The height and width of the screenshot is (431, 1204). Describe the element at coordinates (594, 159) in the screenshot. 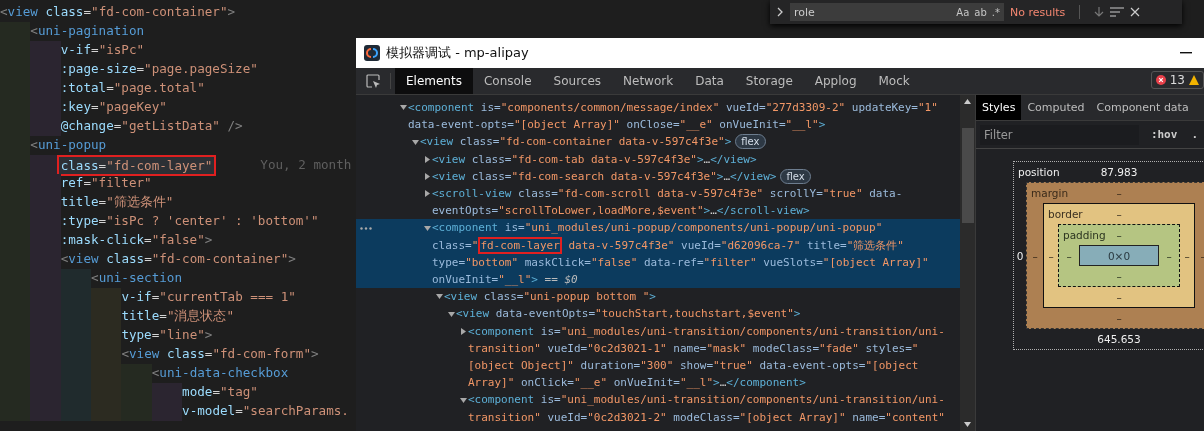

I see `node-markup: <view class="fd-com-tab data-v-597c4f3e">…</view>` at that location.